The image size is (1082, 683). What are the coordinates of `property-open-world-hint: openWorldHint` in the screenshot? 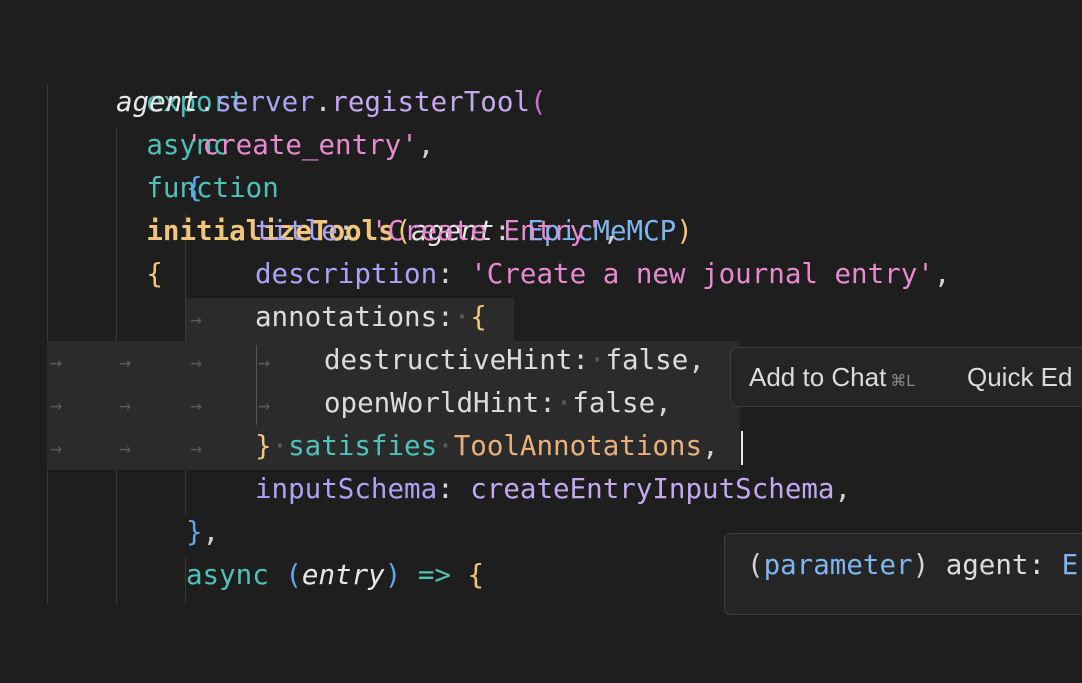 It's located at (432, 403).